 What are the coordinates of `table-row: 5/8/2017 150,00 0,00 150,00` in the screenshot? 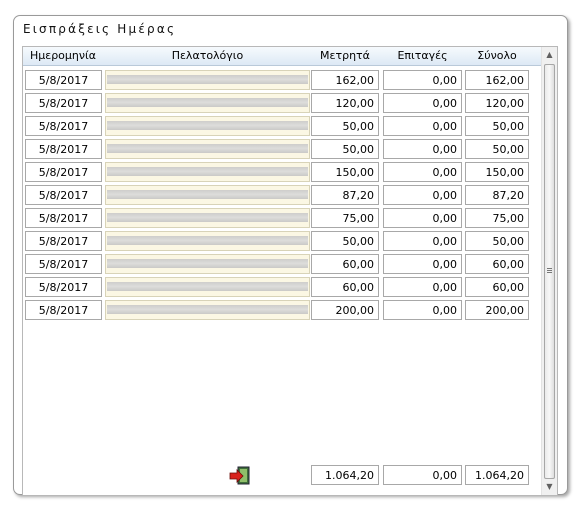 It's located at (282, 172).